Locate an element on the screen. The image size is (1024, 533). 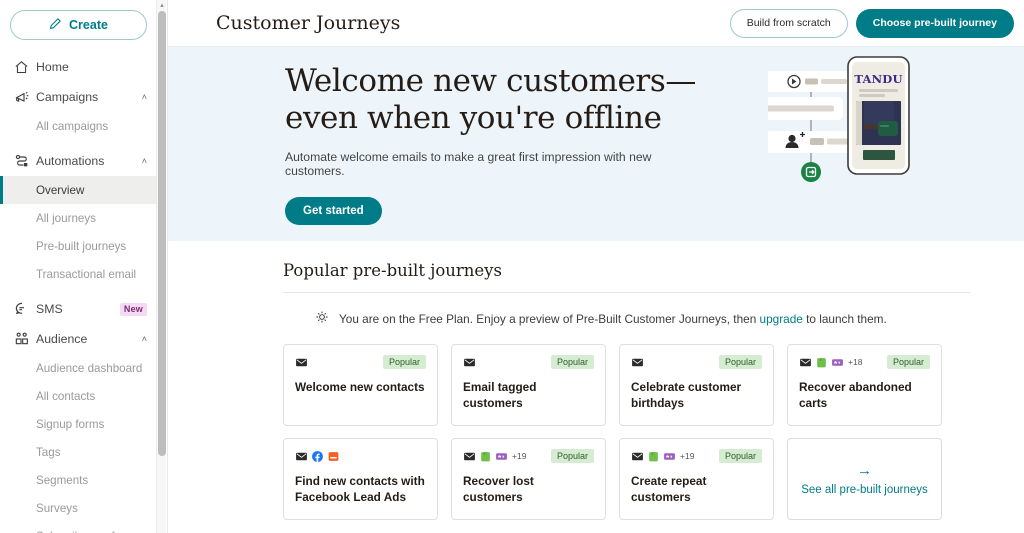
journey-card-celebrate-customer-birthdays: Popular Celebrate customer birthdays is located at coordinates (696, 385).